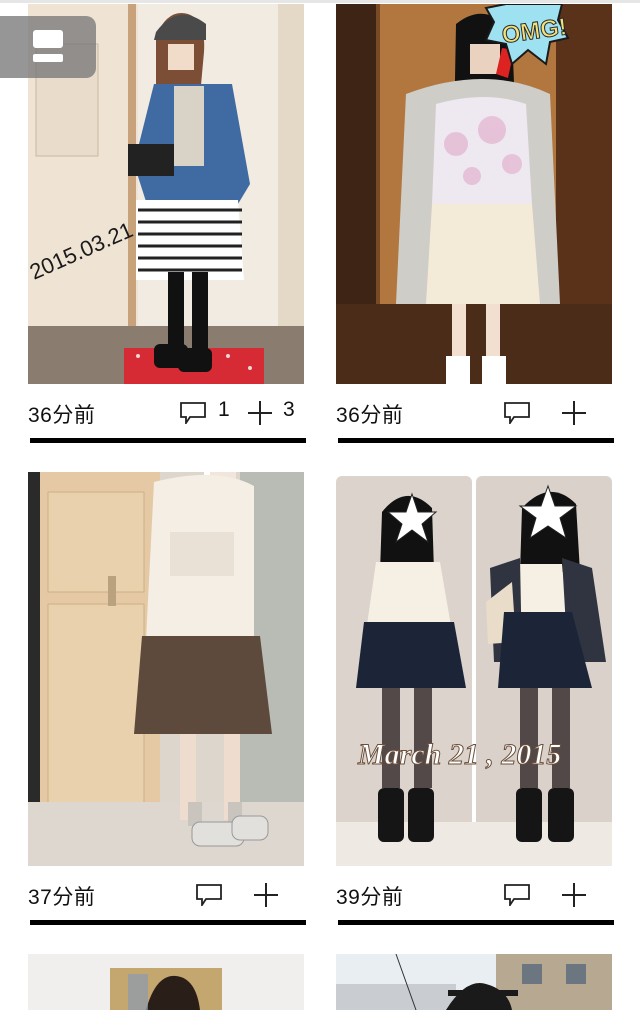  I want to click on top-divider, so click(320, 1).